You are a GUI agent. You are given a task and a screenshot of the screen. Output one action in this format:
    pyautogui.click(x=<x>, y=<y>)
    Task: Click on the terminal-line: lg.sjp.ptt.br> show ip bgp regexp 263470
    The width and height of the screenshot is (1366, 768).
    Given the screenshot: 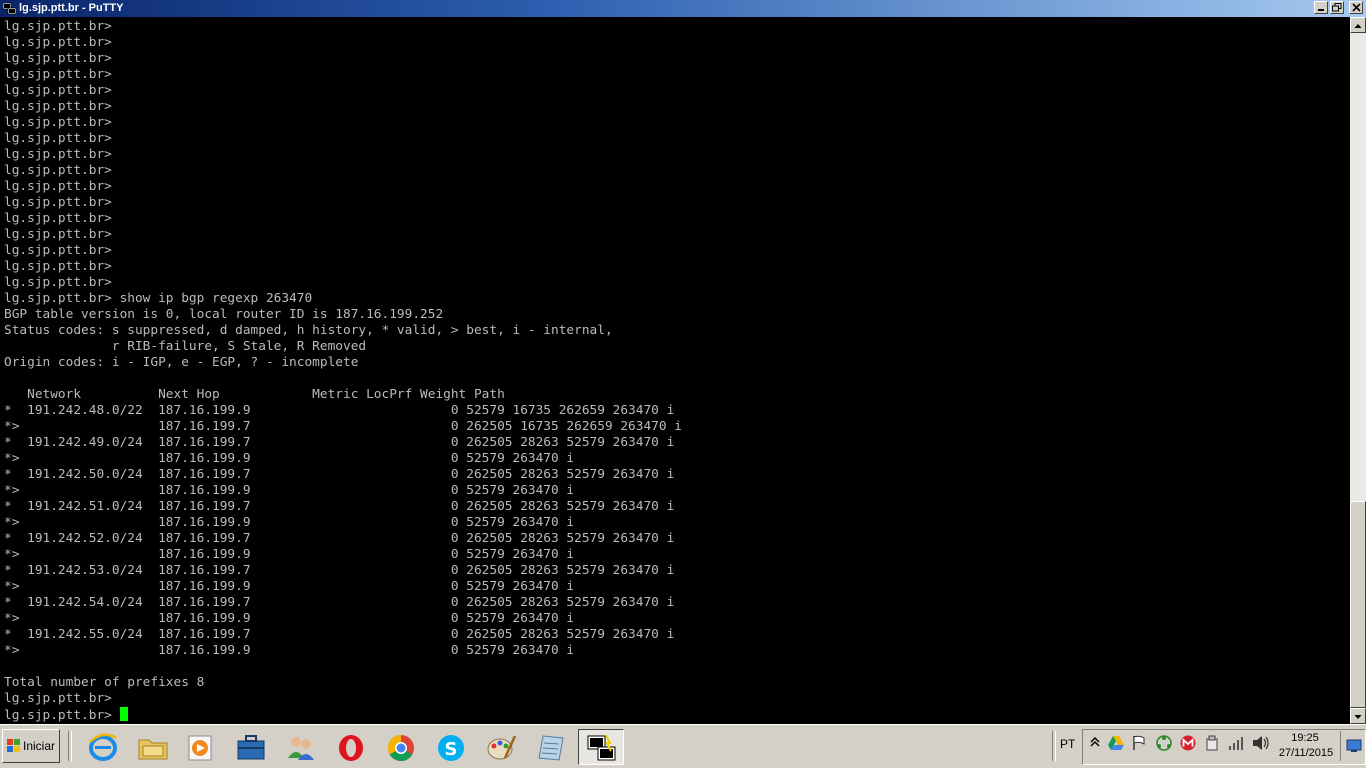 What is the action you would take?
    pyautogui.click(x=158, y=298)
    